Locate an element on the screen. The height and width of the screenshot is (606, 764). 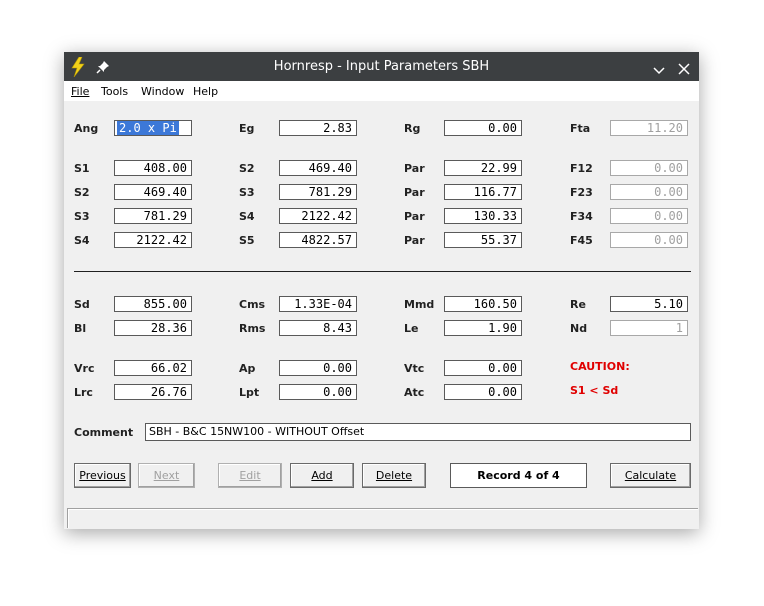
edit-button: Edit is located at coordinates (250, 475).